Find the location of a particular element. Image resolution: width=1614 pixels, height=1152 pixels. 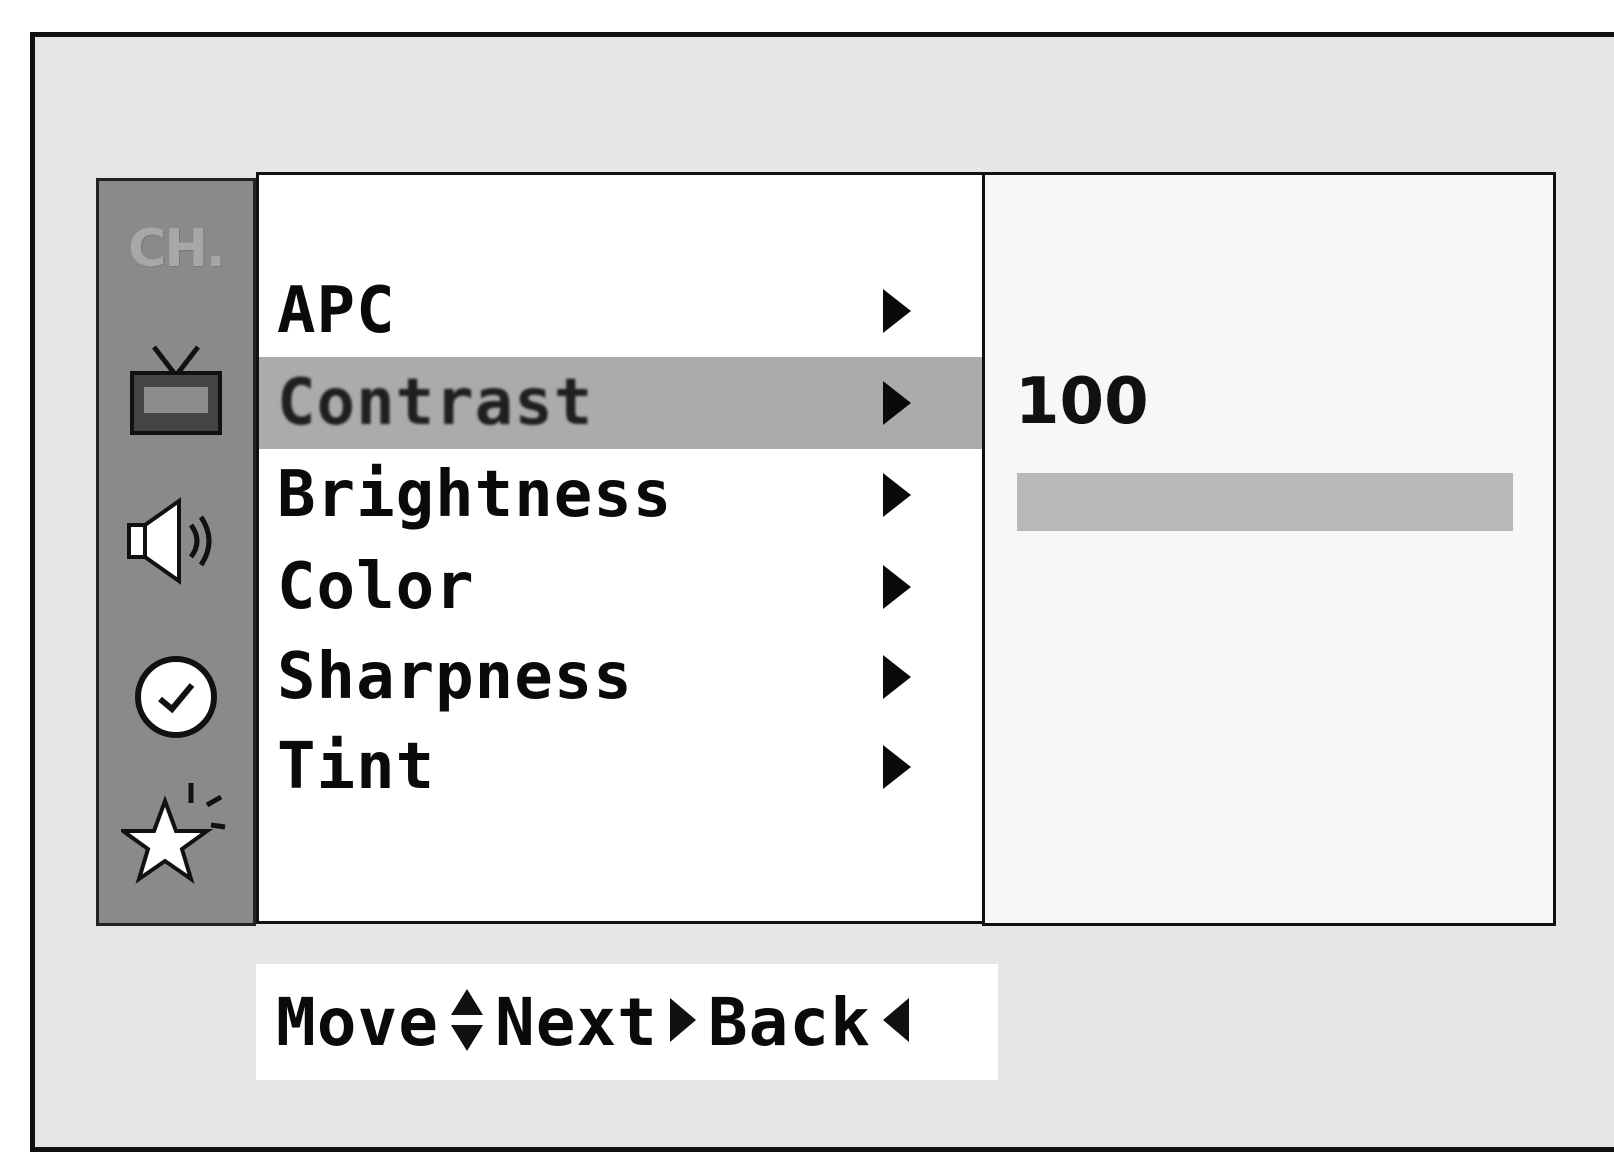

sidebar-item-special is located at coordinates (176, 836).